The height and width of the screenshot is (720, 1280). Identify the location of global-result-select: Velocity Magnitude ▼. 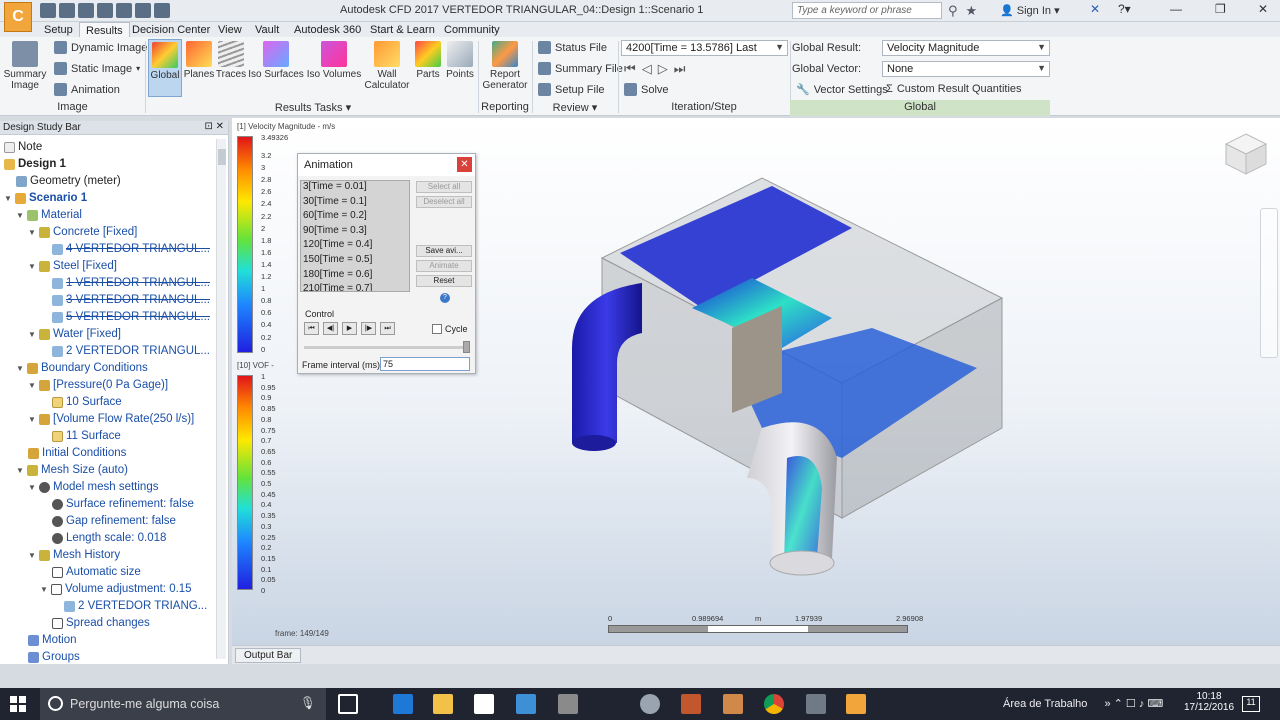
(966, 48).